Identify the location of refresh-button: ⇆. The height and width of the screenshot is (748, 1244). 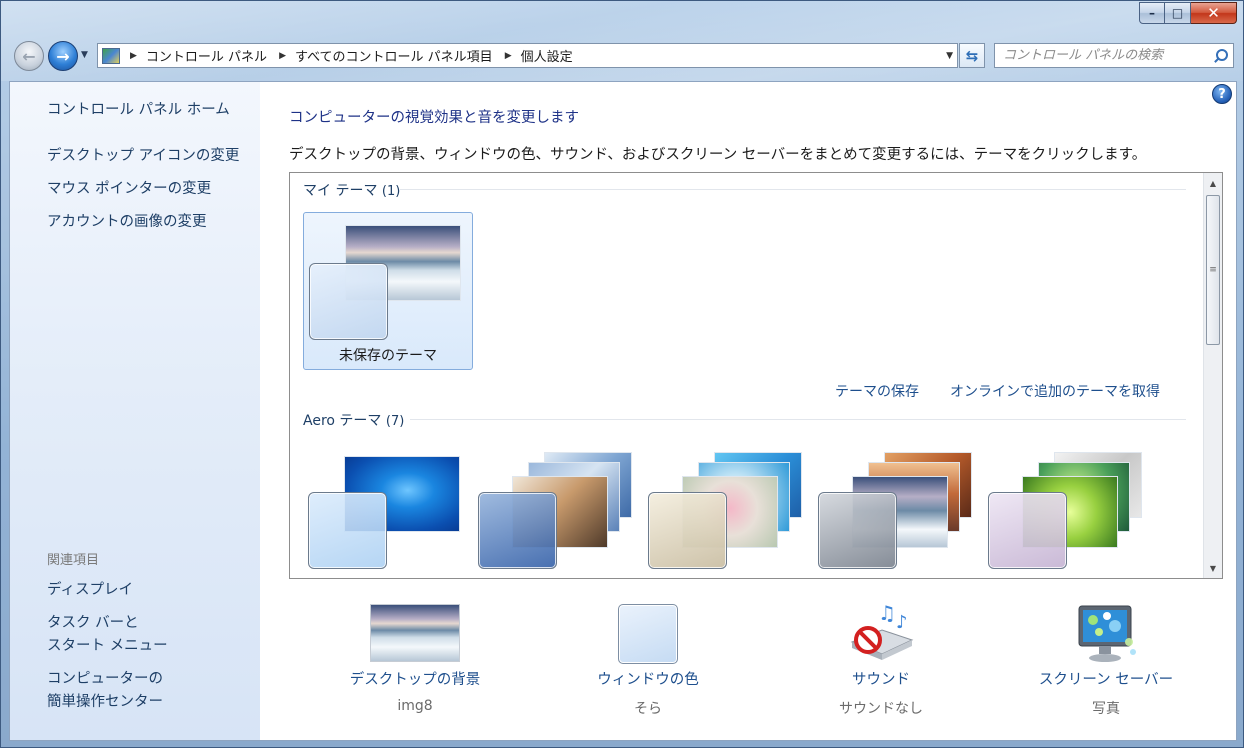
(972, 55).